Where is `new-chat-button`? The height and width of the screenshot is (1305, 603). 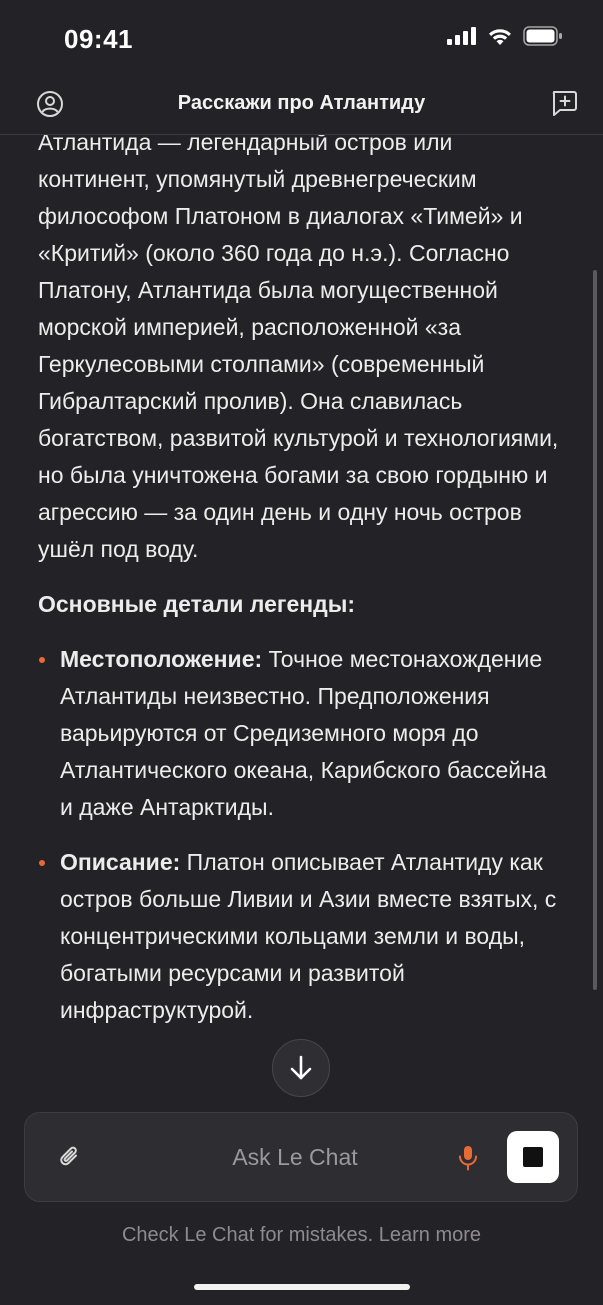 new-chat-button is located at coordinates (564, 103).